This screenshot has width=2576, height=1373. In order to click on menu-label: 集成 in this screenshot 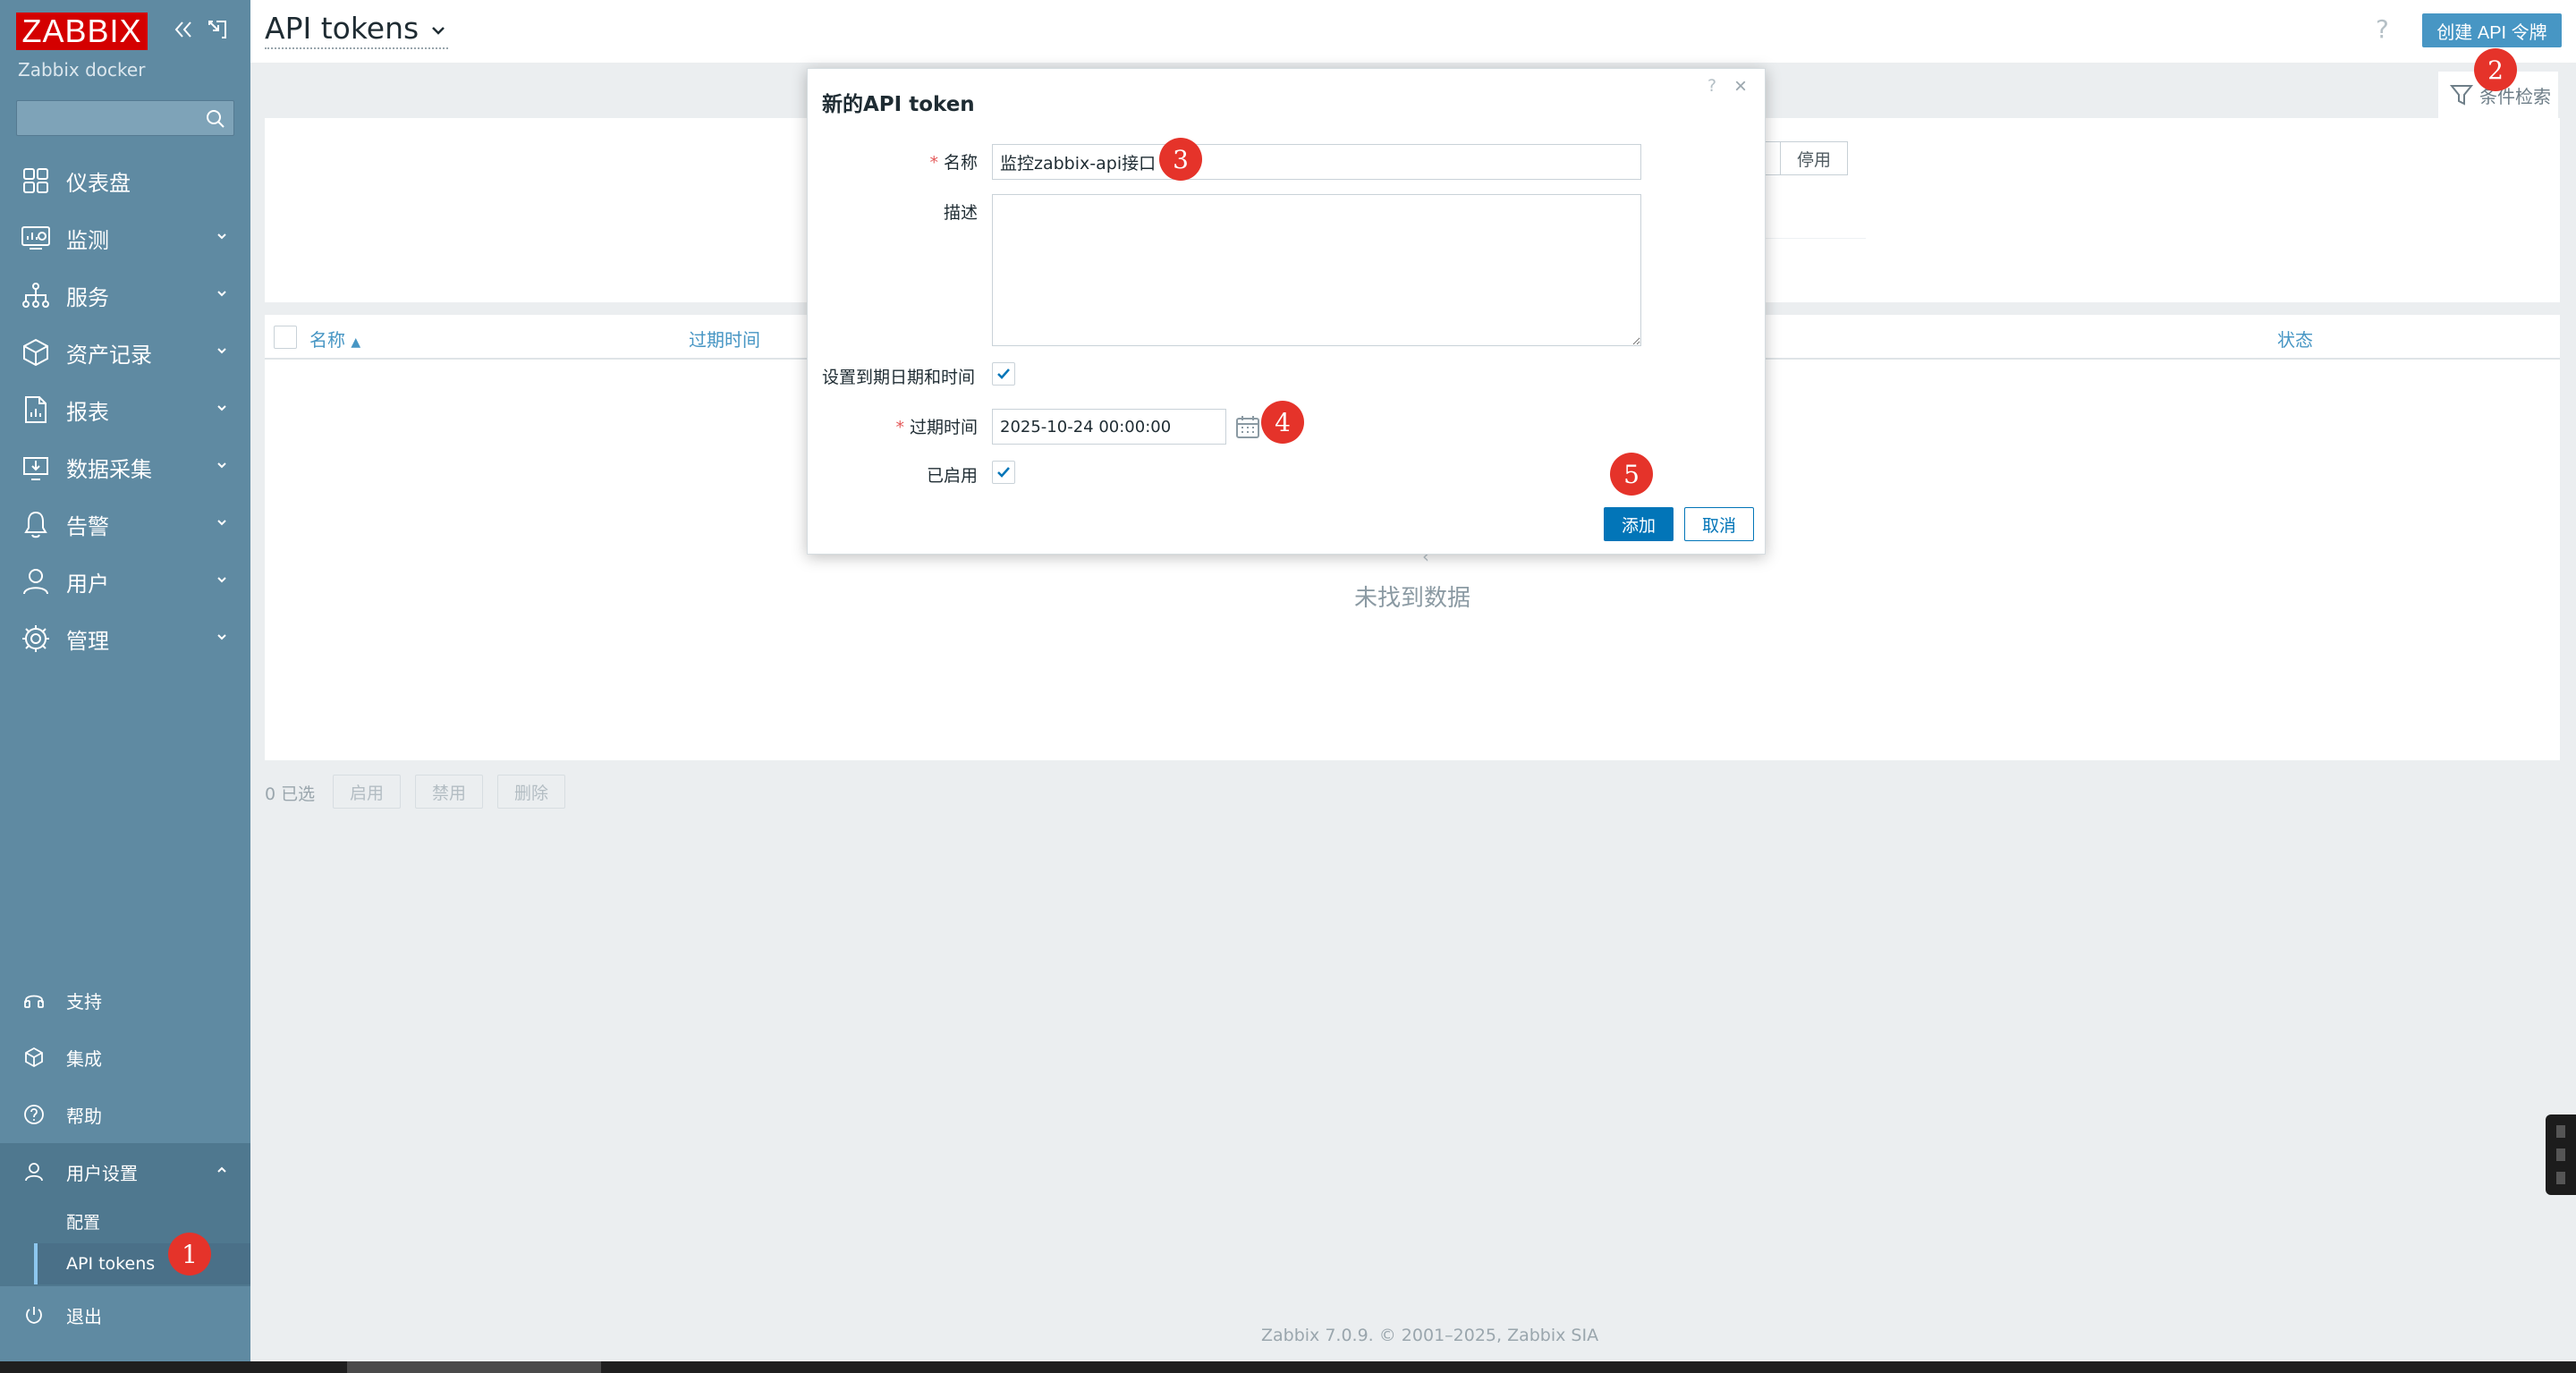, I will do `click(84, 1058)`.